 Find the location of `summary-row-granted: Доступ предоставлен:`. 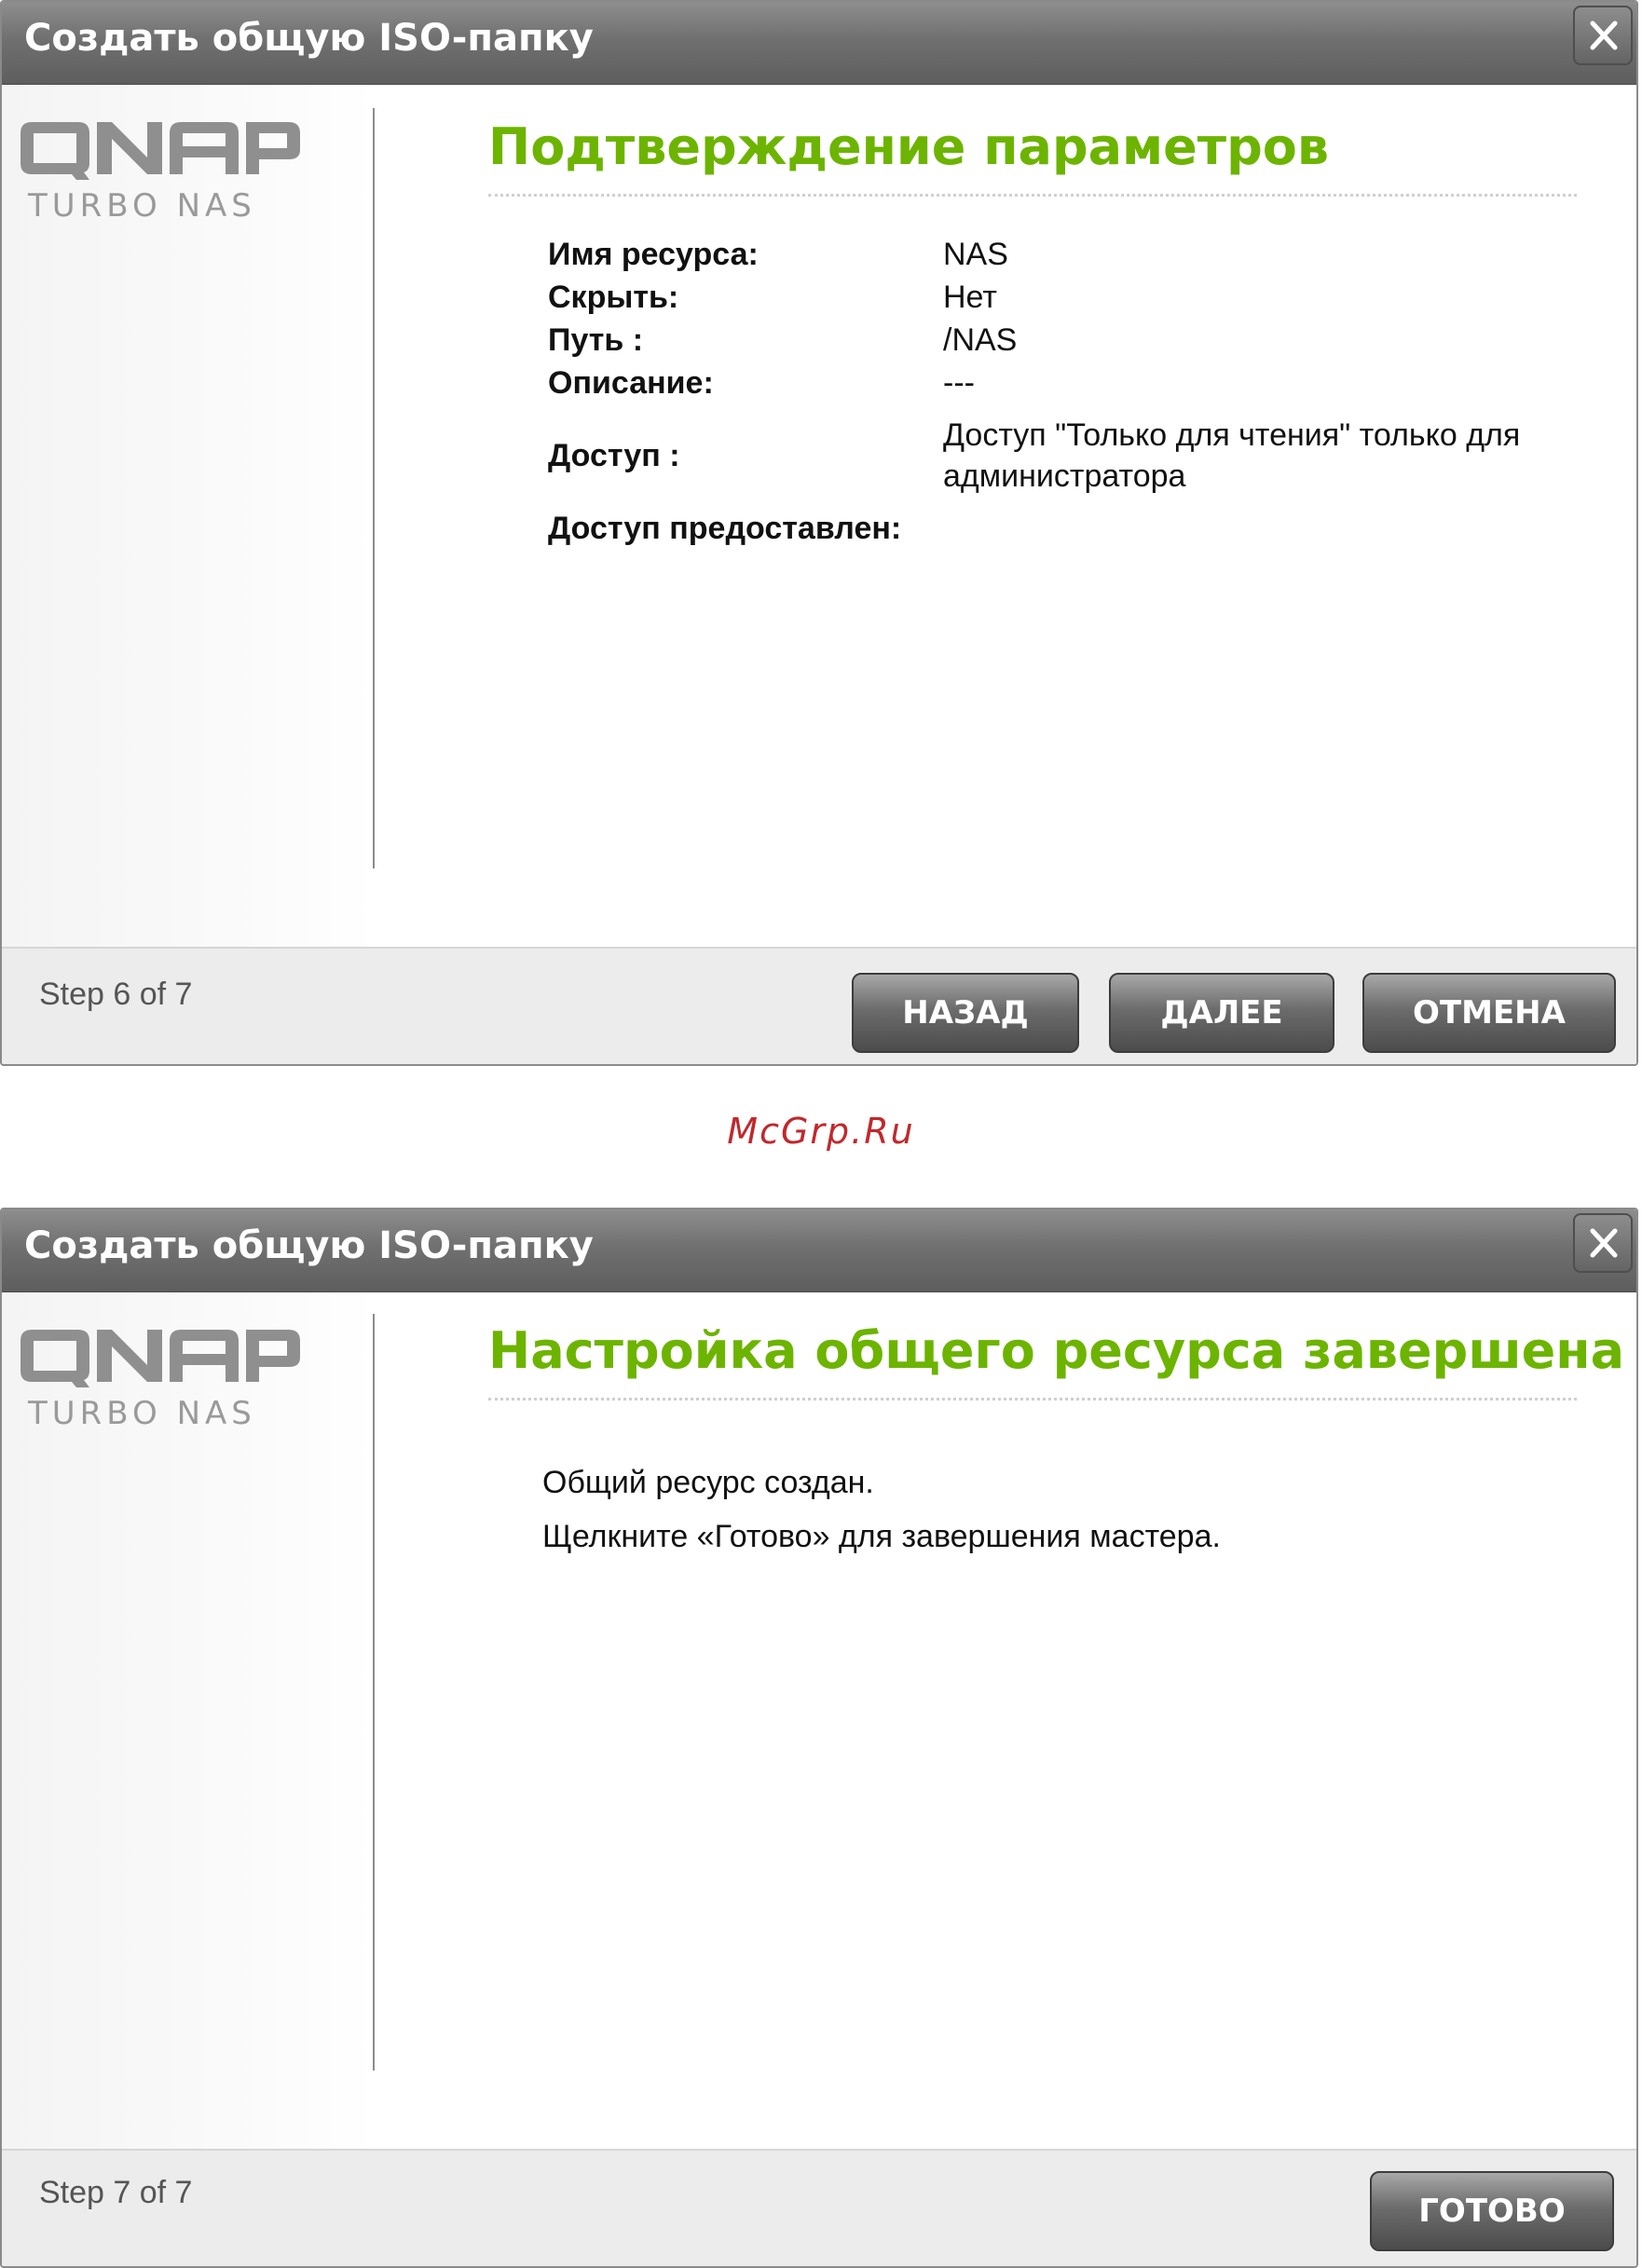

summary-row-granted: Доступ предоставлен: is located at coordinates (1060, 528).